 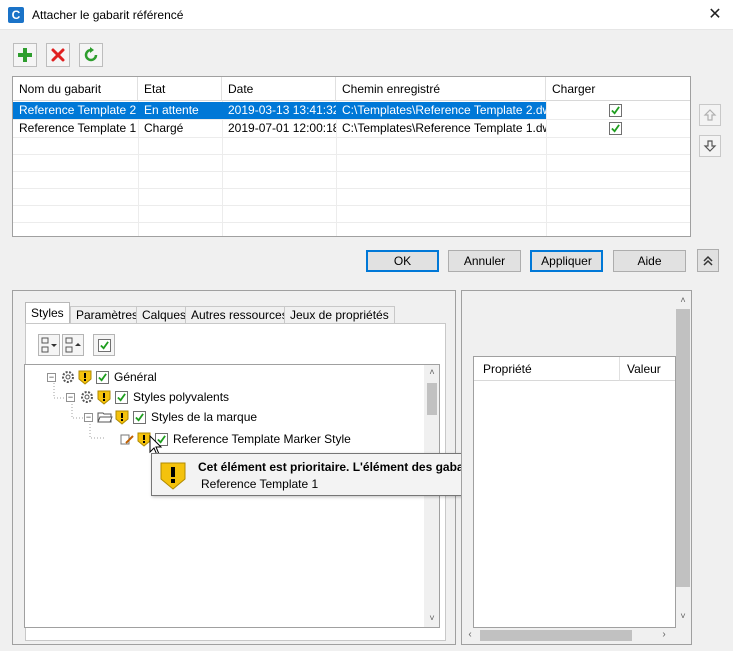 What do you see at coordinates (441, 110) in the screenshot?
I see `template-path: C:\Templates\Reference Template 2.dwt` at bounding box center [441, 110].